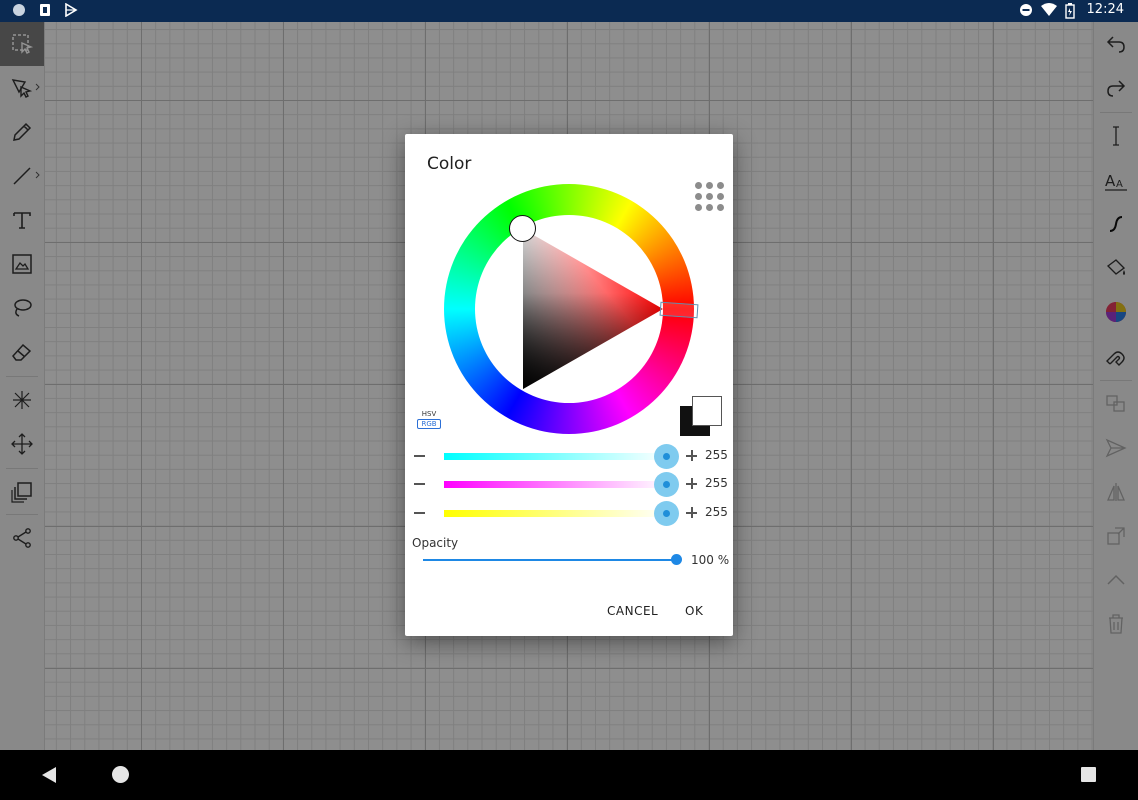  Describe the element at coordinates (569, 11) in the screenshot. I see `status-bar: 12:24` at that location.